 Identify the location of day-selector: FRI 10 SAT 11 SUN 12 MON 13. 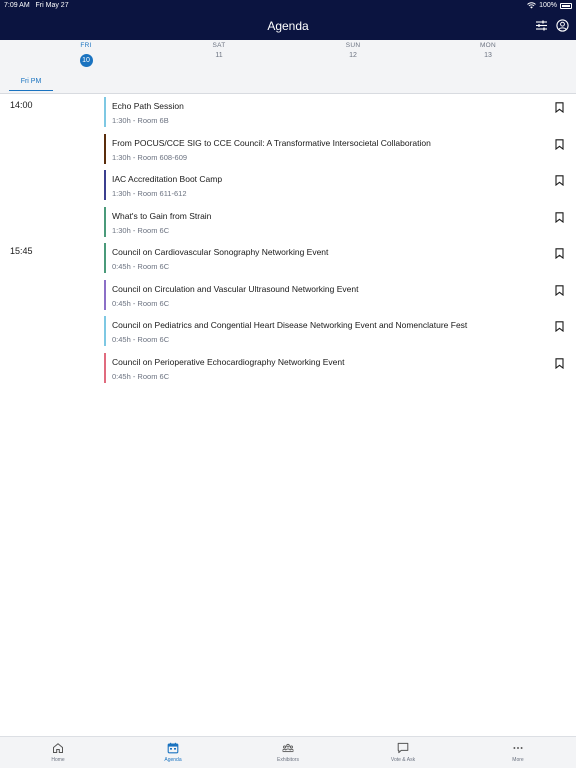
(288, 54).